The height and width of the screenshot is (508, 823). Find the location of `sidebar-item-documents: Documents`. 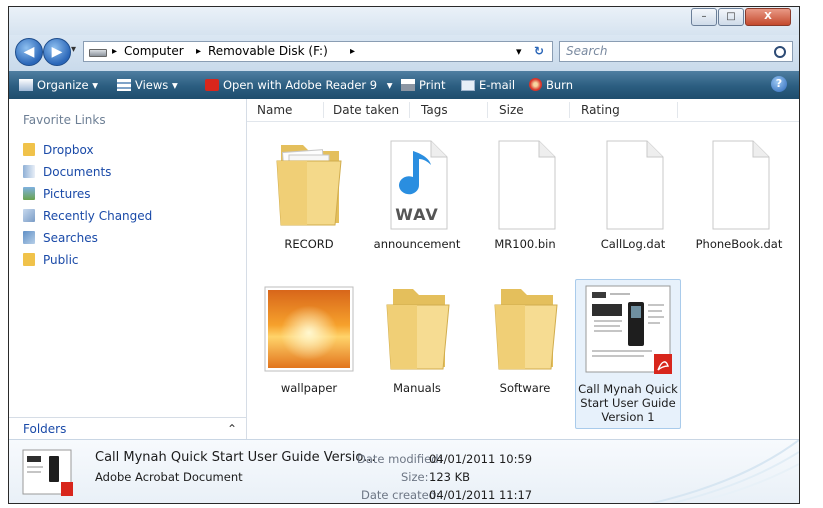

sidebar-item-documents: Documents is located at coordinates (67, 172).